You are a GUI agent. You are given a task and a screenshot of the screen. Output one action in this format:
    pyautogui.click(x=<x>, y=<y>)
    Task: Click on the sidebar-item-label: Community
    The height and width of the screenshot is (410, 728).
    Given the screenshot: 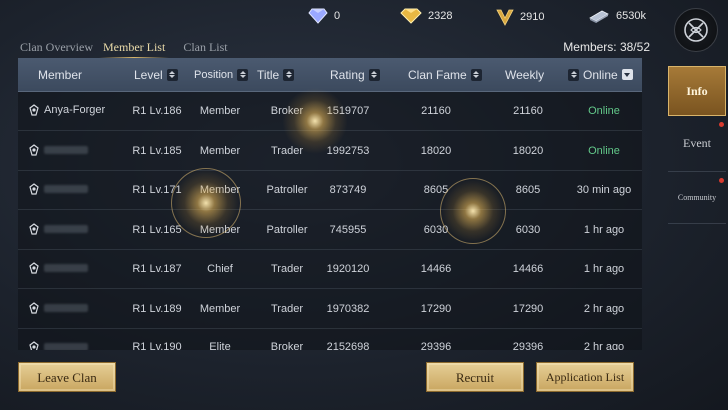 What is the action you would take?
    pyautogui.click(x=697, y=197)
    